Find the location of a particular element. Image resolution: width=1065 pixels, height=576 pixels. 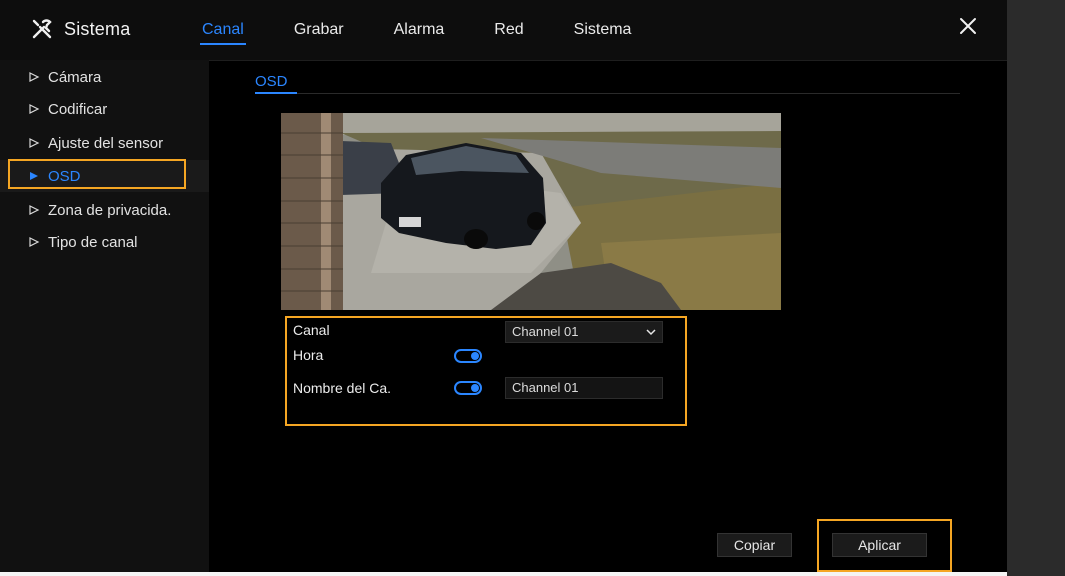

sidebar-item-tipo-canal: Tipo de canal is located at coordinates (104, 242).